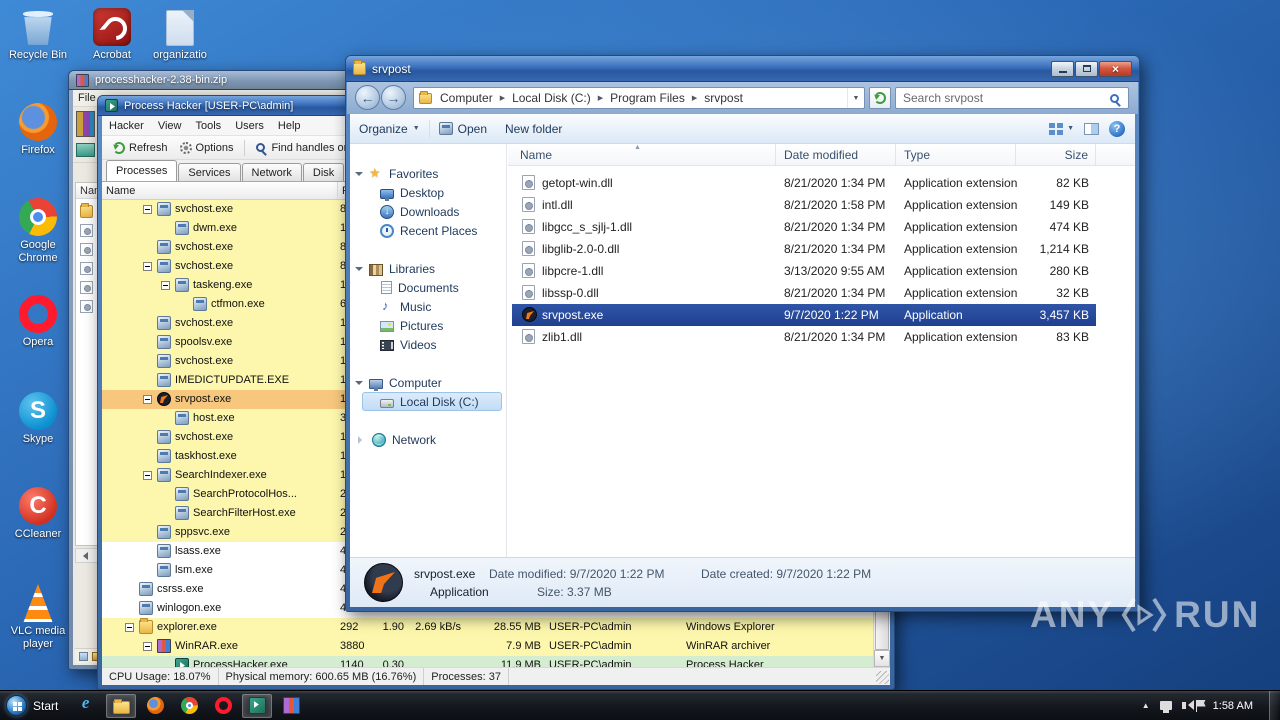 The height and width of the screenshot is (720, 1280). What do you see at coordinates (207, 148) in the screenshot?
I see `options-button: Options` at bounding box center [207, 148].